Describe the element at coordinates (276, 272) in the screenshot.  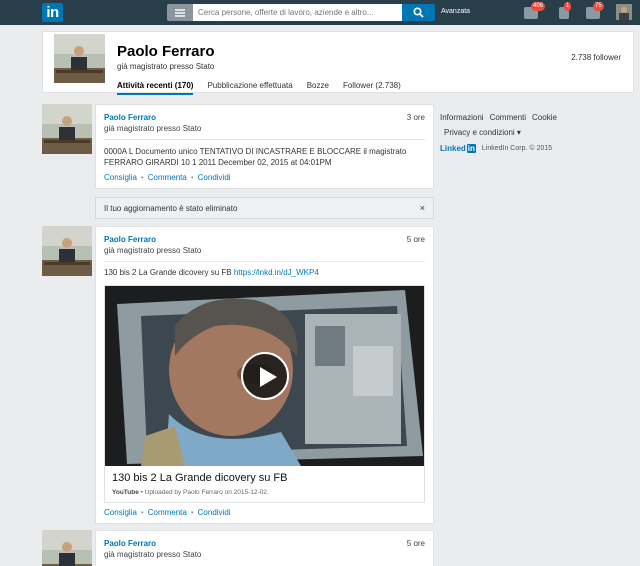
I see `post-link: https://lnkd.in/dJ_WKP4` at that location.